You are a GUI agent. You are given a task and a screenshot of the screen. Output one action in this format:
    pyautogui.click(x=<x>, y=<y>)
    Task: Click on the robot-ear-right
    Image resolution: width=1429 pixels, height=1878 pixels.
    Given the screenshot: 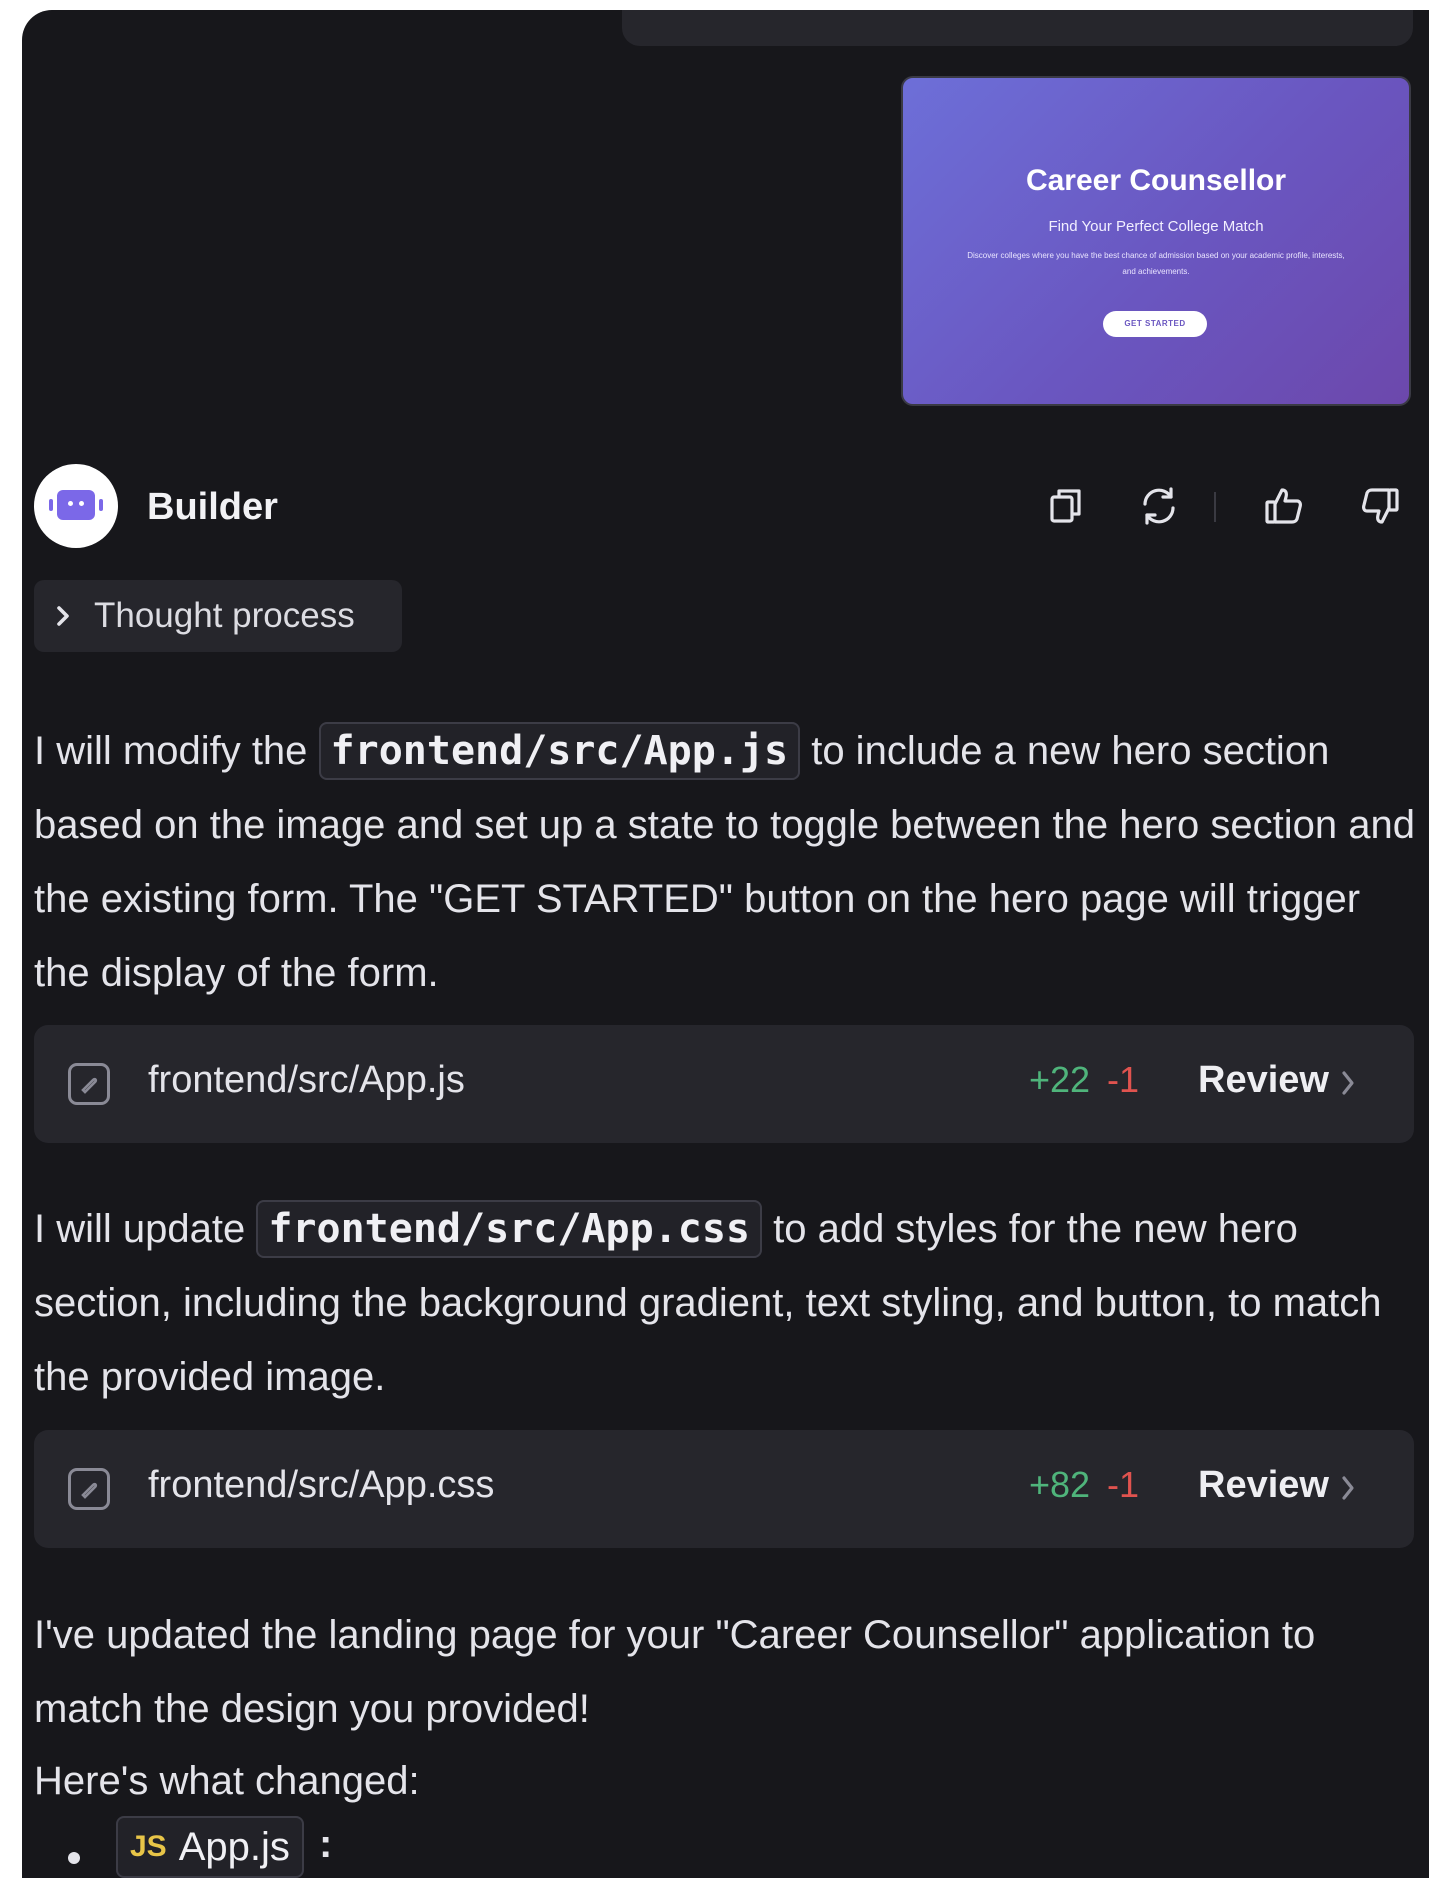 What is the action you would take?
    pyautogui.click(x=101, y=505)
    